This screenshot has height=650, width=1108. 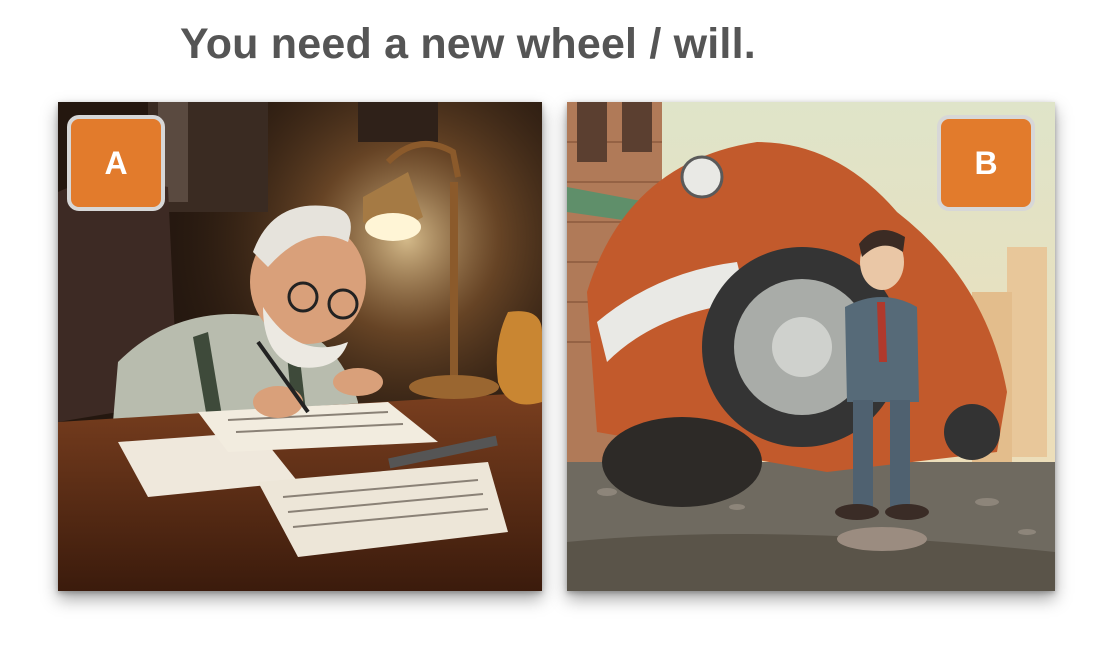 I want to click on option-a-badge: A, so click(x=116, y=163).